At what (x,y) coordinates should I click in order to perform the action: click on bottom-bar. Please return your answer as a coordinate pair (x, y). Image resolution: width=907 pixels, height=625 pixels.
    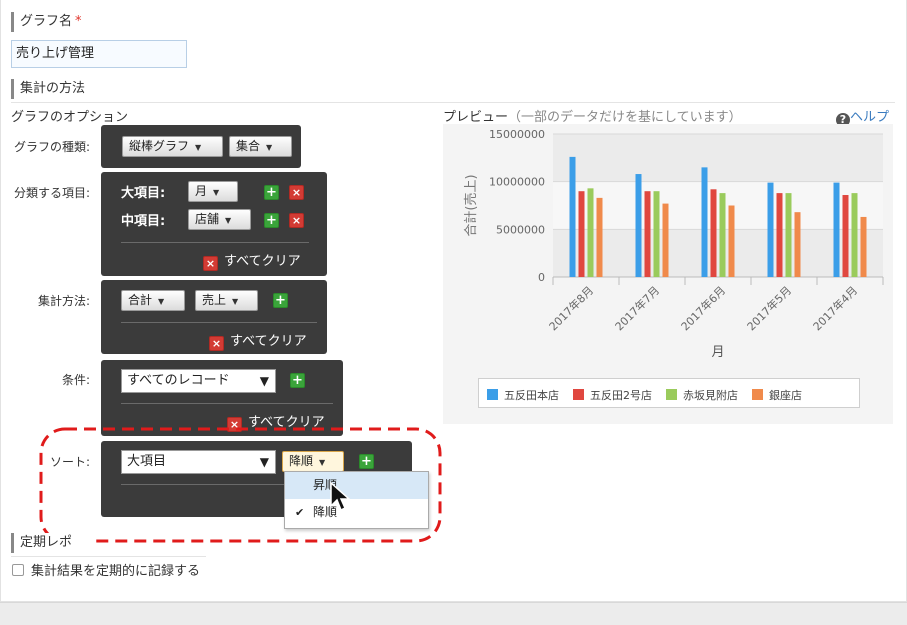
    Looking at the image, I should click on (453, 613).